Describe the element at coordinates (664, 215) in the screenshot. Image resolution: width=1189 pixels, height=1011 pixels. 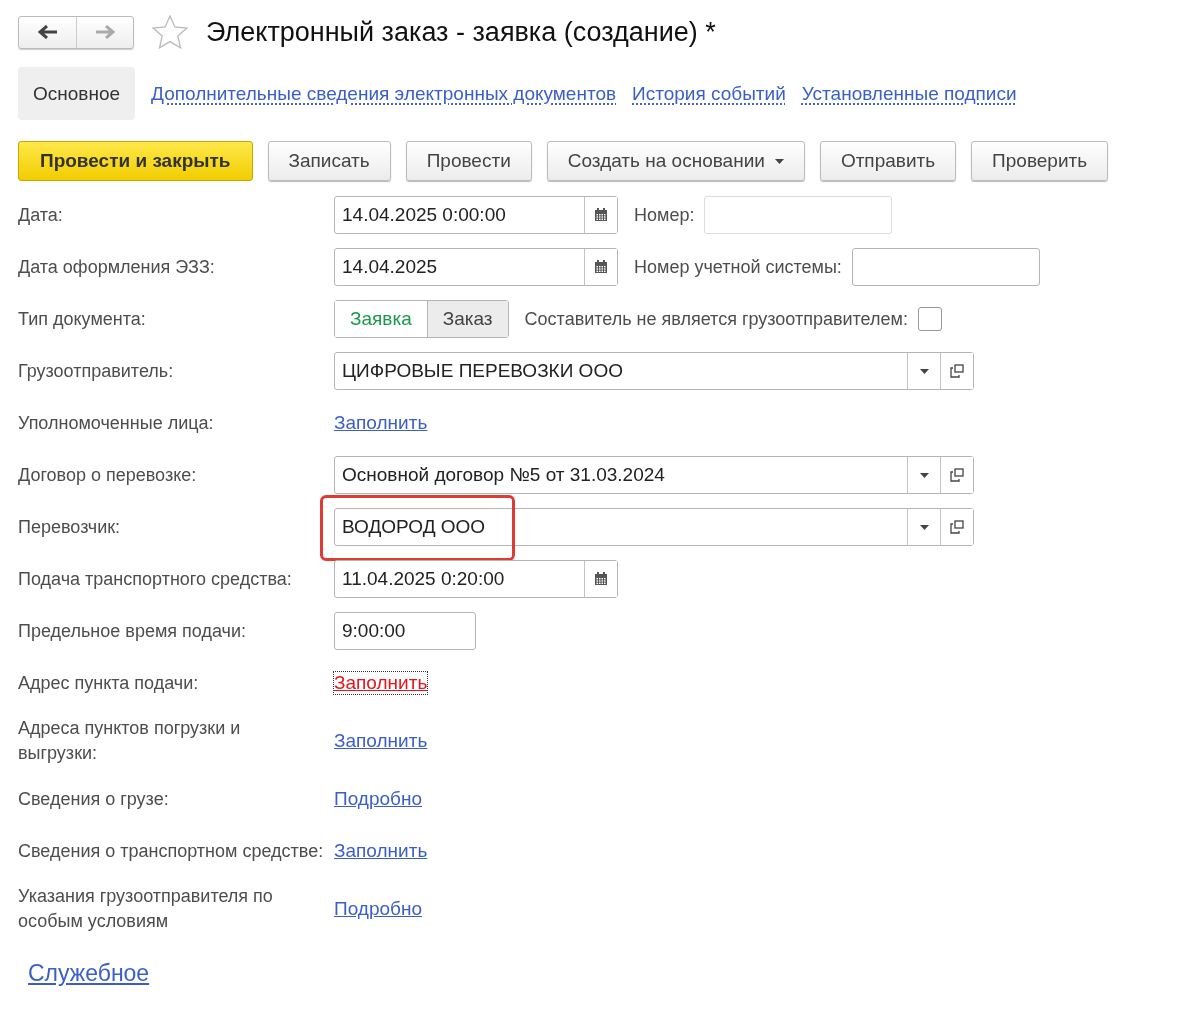
I see `field-label: Номер:` at that location.